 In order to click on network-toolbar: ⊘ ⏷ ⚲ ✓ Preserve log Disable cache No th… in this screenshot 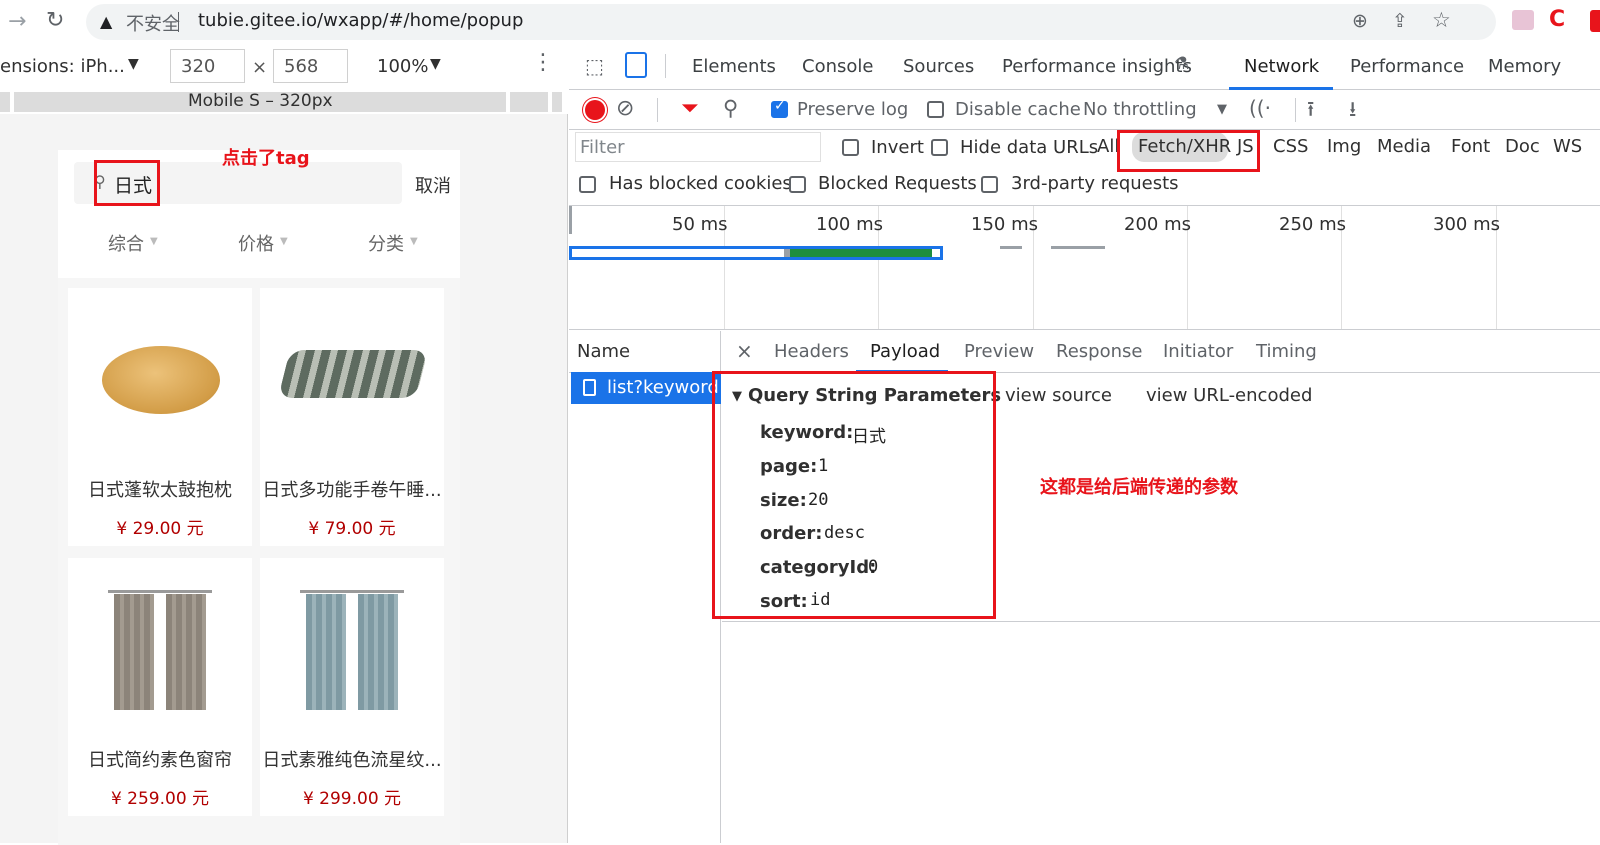, I will do `click(1084, 110)`.